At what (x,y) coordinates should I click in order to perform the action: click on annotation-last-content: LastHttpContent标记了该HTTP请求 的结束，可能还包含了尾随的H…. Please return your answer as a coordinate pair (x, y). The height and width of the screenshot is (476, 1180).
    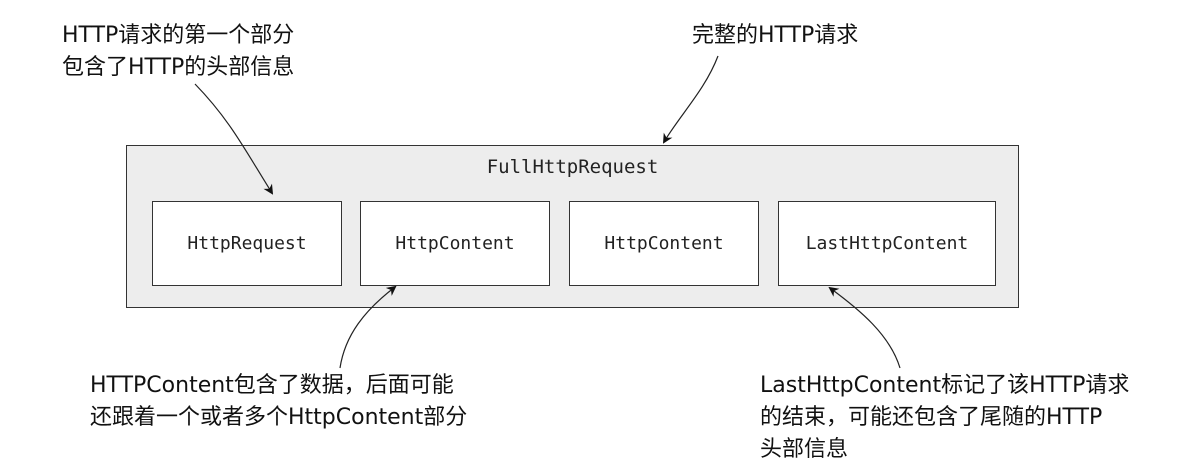
    Looking at the image, I should click on (944, 418).